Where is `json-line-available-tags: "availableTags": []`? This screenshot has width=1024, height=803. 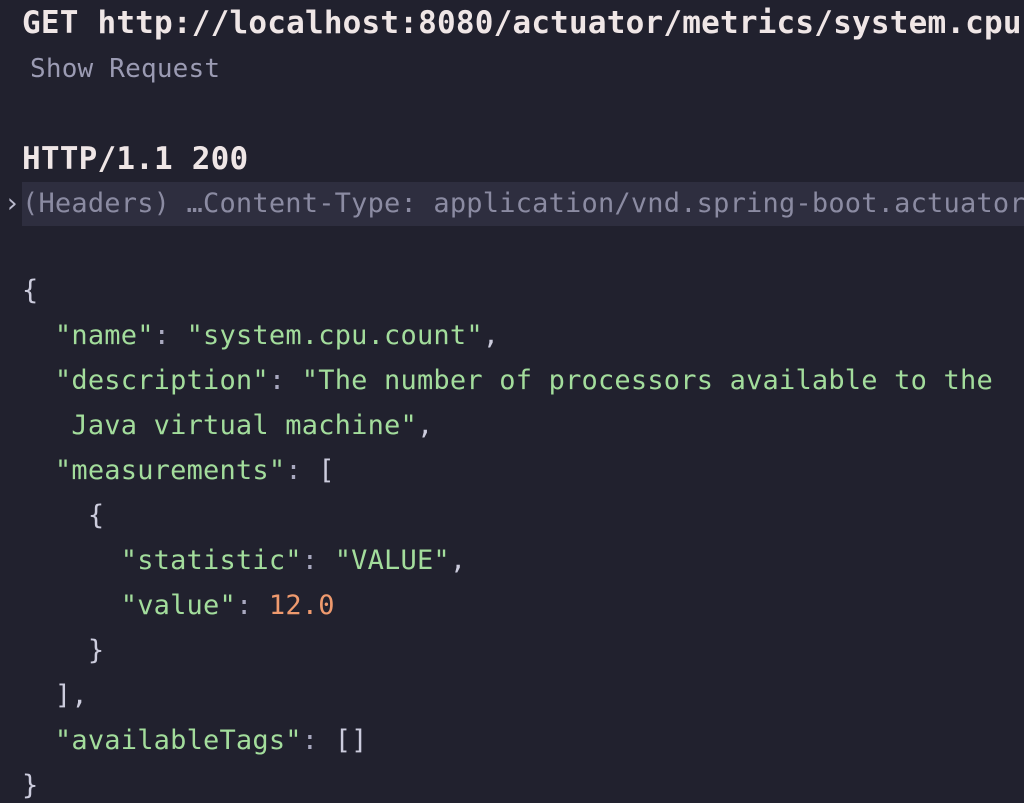
json-line-available-tags: "availableTags": [] is located at coordinates (523, 740).